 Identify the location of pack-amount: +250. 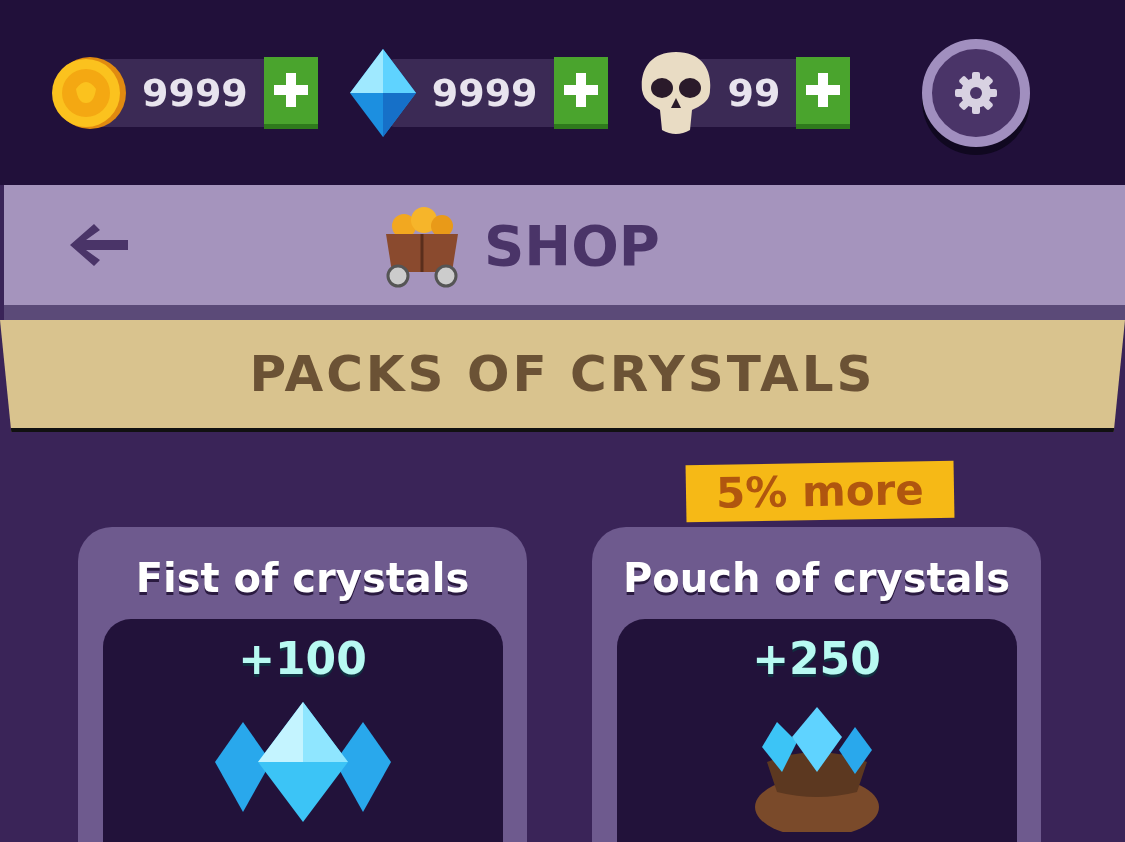
(816, 658).